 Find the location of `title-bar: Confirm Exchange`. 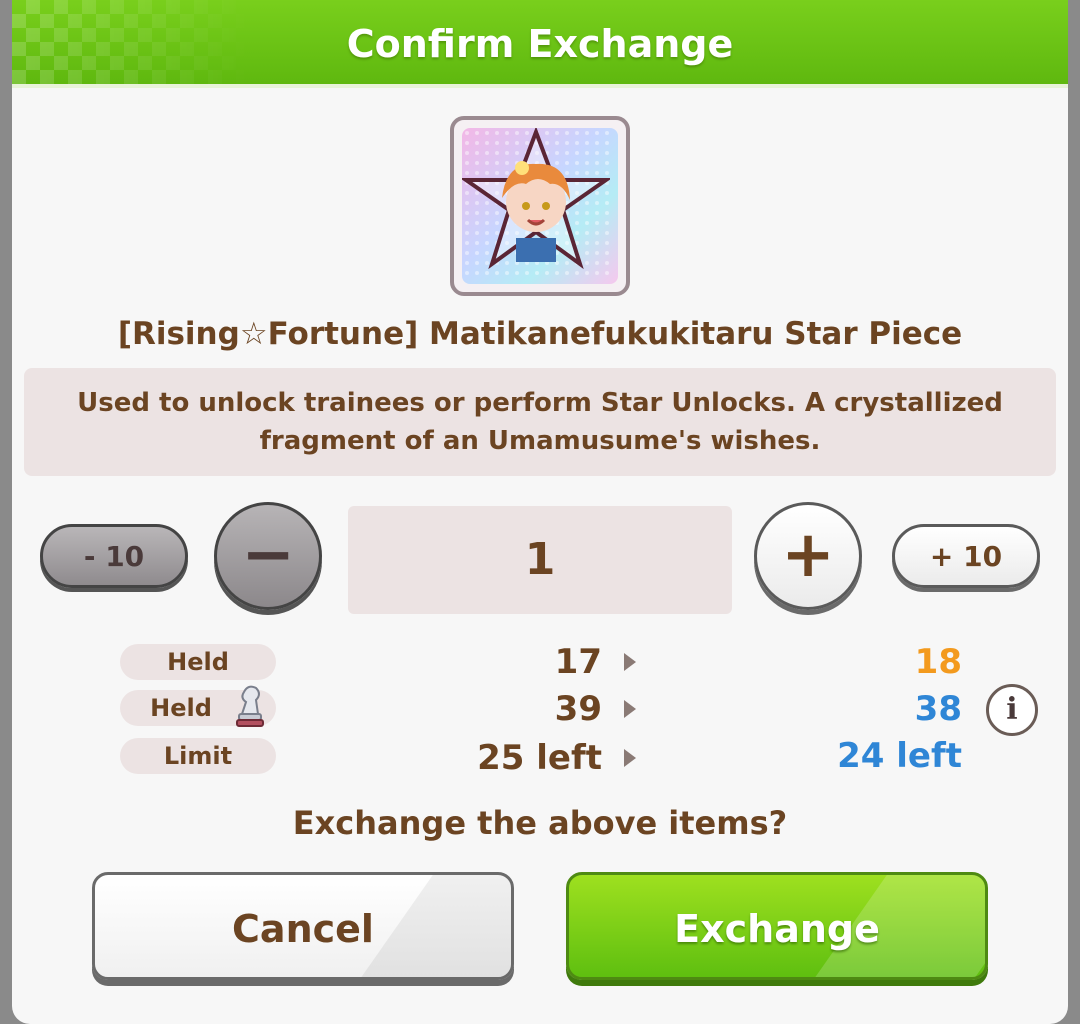

title-bar: Confirm Exchange is located at coordinates (540, 44).